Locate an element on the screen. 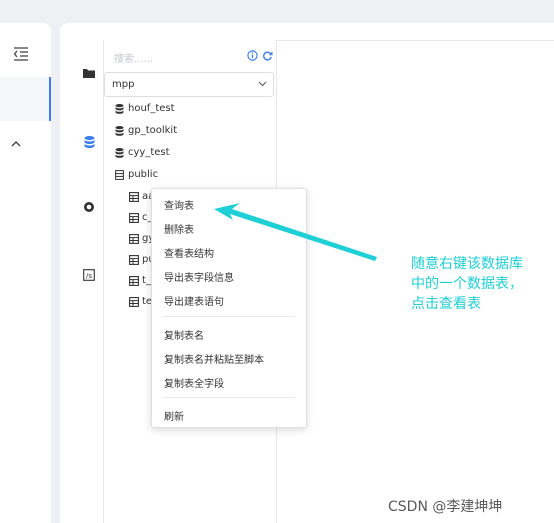 Image resolution: width=554 pixels, height=523 pixels. annotation-line: 随意右键该数据库 is located at coordinates (467, 264).